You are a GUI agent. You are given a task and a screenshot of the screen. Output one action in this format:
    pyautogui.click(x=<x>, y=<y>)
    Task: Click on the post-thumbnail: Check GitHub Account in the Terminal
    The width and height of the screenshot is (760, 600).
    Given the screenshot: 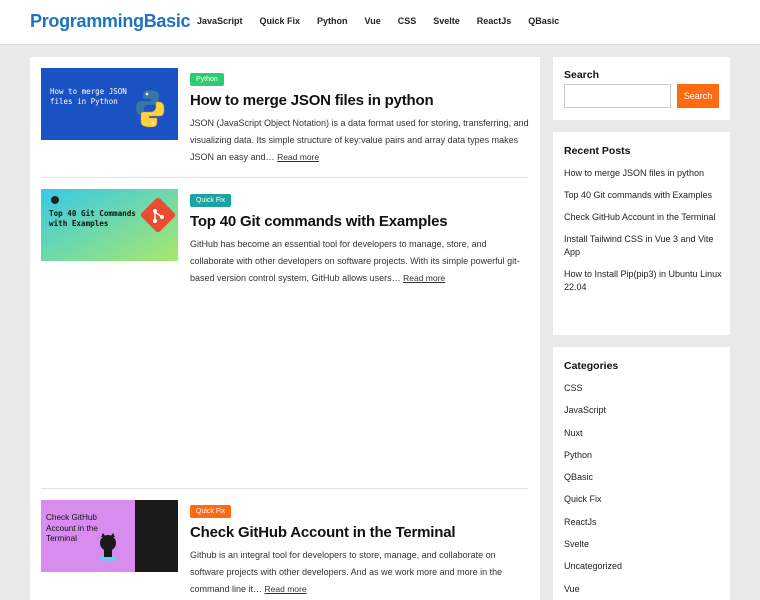 What is the action you would take?
    pyautogui.click(x=109, y=536)
    